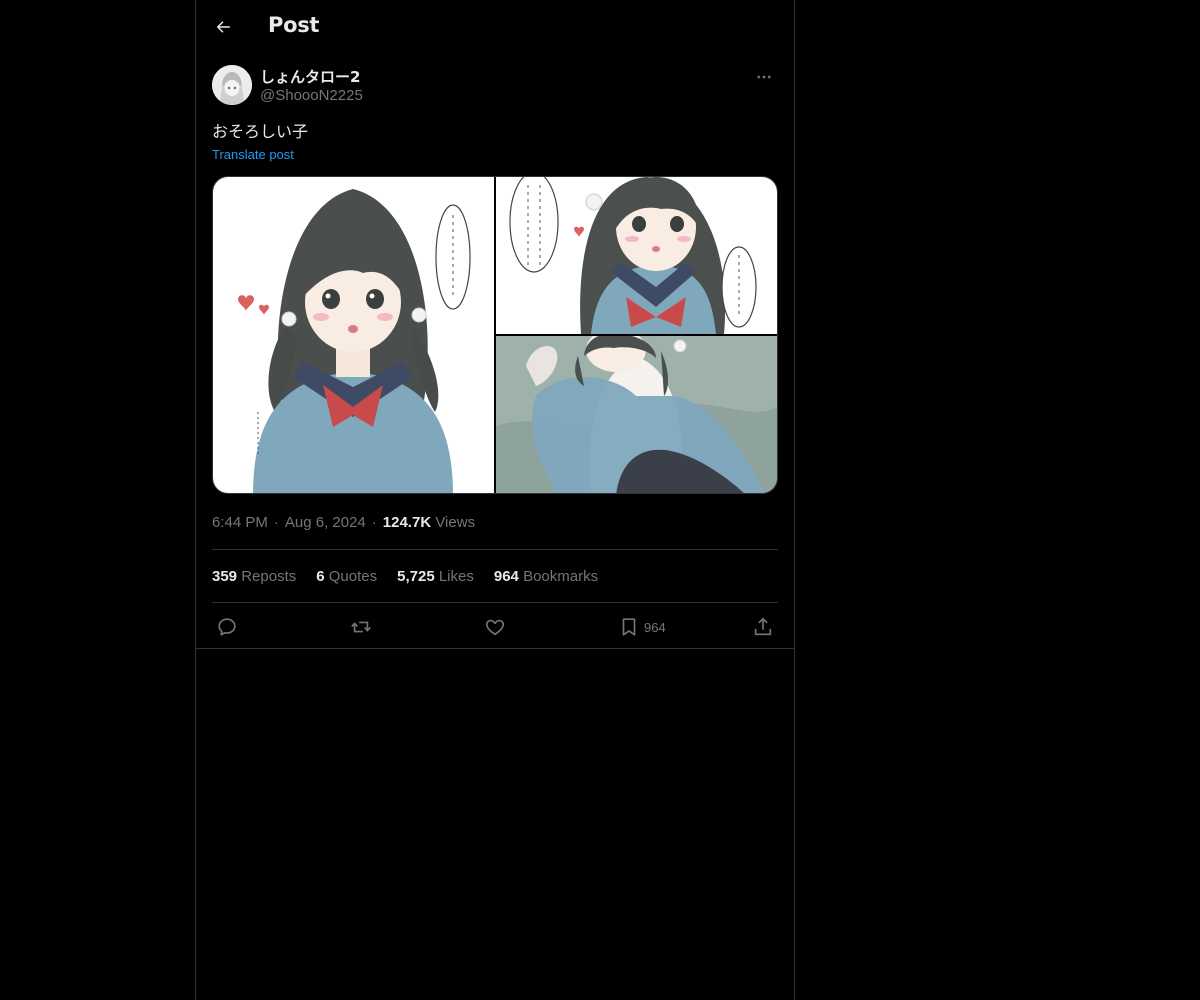 The height and width of the screenshot is (1000, 1200). I want to click on quotes-label: Quotes, so click(353, 576).